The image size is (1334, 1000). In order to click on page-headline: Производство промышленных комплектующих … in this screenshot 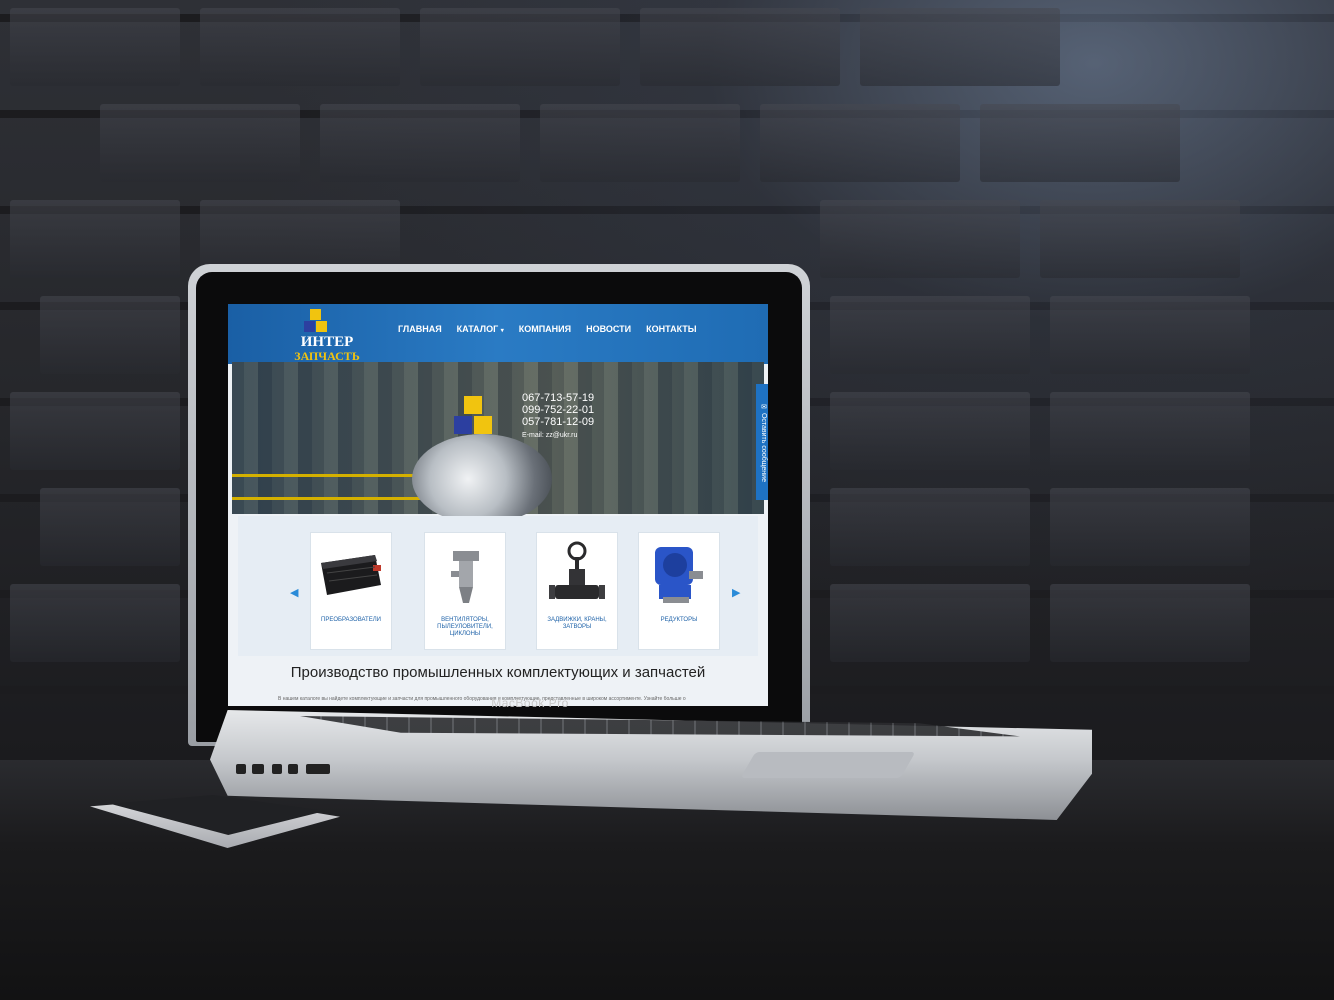, I will do `click(498, 672)`.